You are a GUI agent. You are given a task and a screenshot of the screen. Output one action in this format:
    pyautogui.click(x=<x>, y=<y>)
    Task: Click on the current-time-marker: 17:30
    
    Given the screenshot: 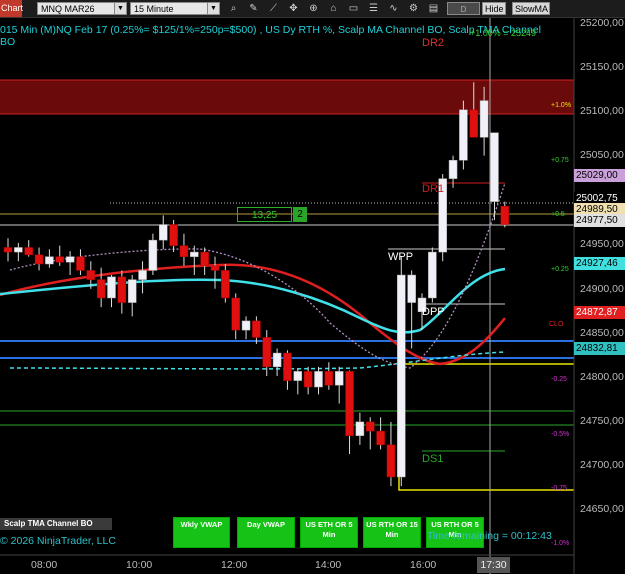 What is the action you would take?
    pyautogui.click(x=493, y=565)
    